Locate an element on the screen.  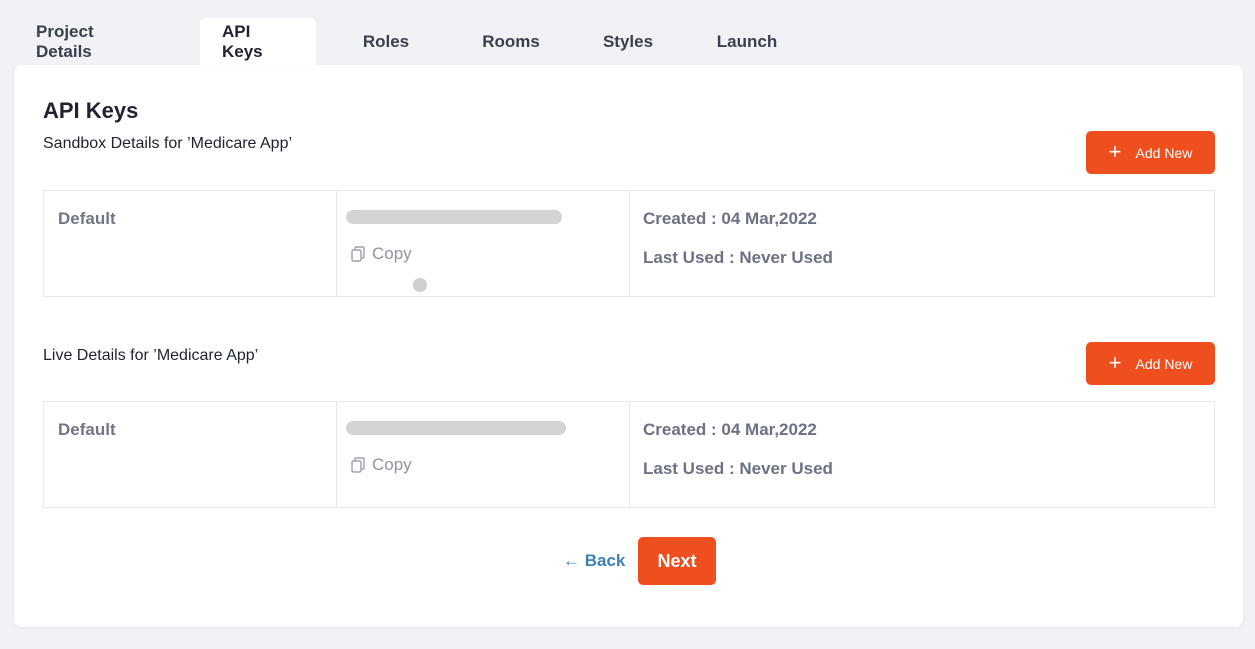
next-button: Next is located at coordinates (677, 561).